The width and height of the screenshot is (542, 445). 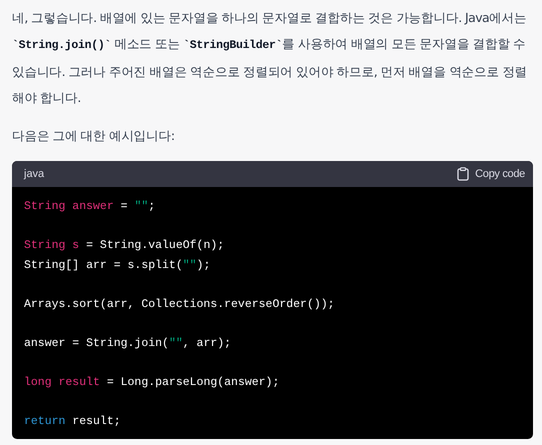 I want to click on clipboard-icon, so click(x=463, y=174).